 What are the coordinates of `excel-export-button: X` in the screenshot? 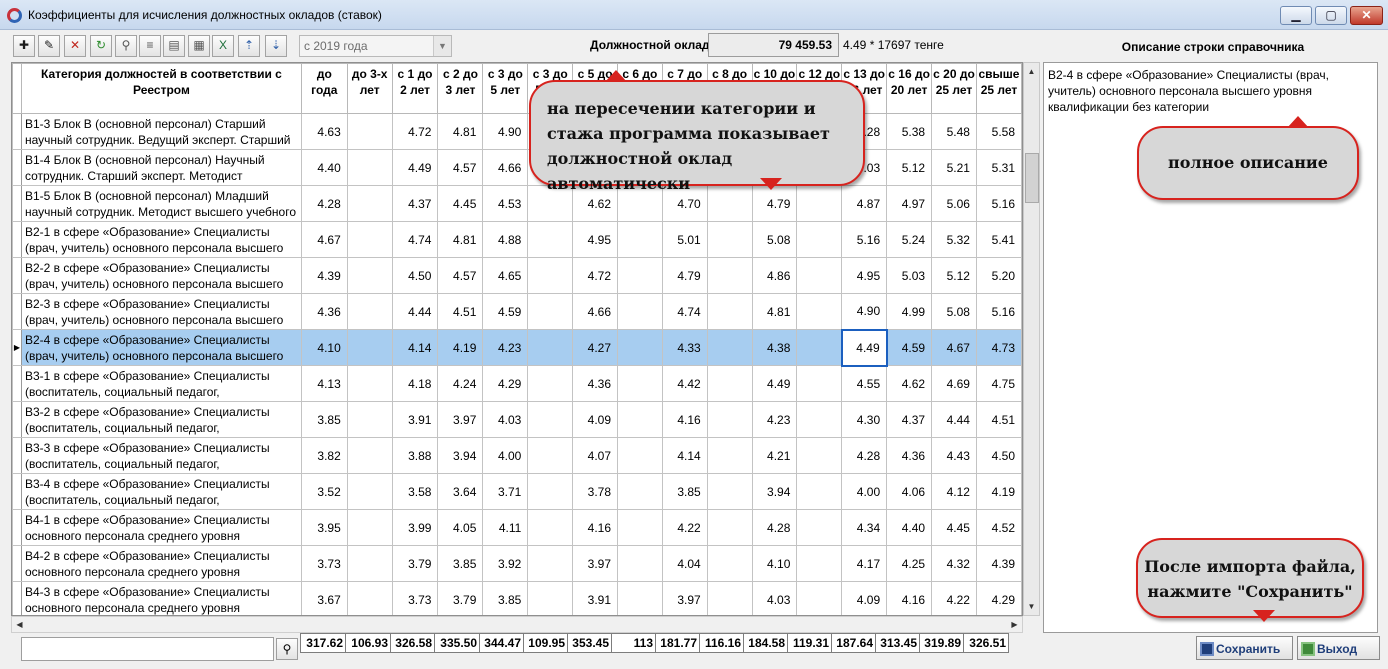 It's located at (223, 46).